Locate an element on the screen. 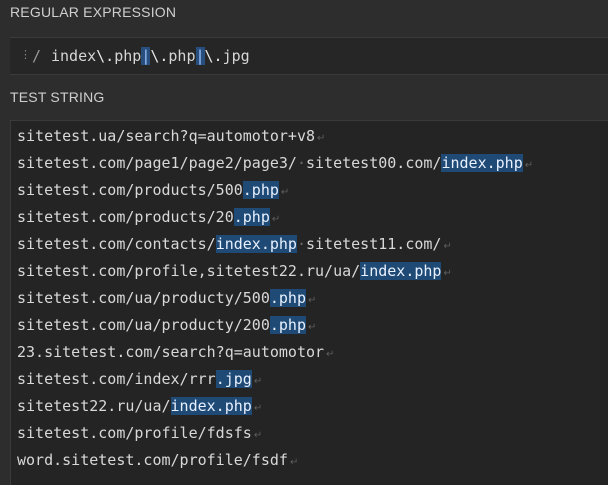 This screenshot has height=485, width=608. drag-handle-icon: ⋮ is located at coordinates (25, 54).